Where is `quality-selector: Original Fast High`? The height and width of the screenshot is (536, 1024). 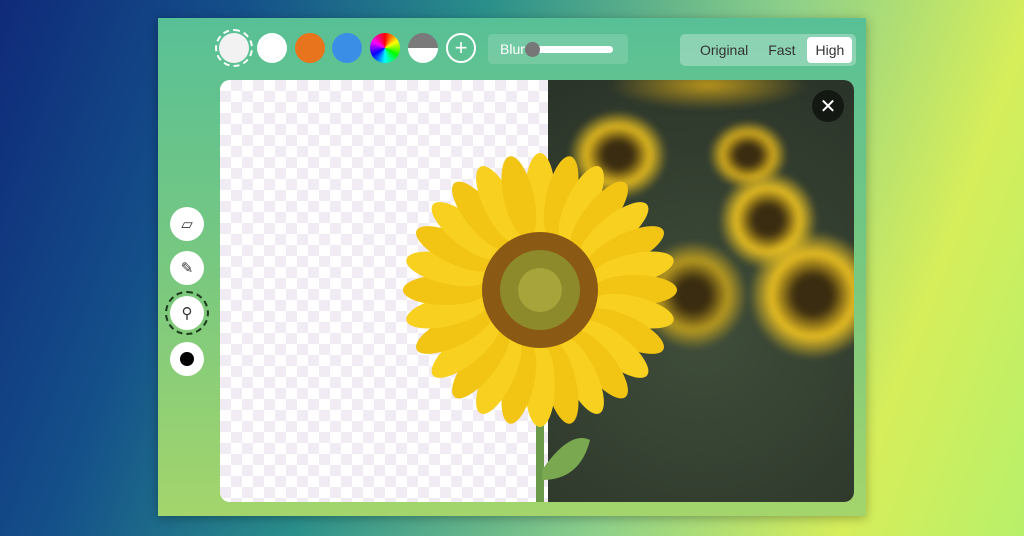 quality-selector: Original Fast High is located at coordinates (768, 50).